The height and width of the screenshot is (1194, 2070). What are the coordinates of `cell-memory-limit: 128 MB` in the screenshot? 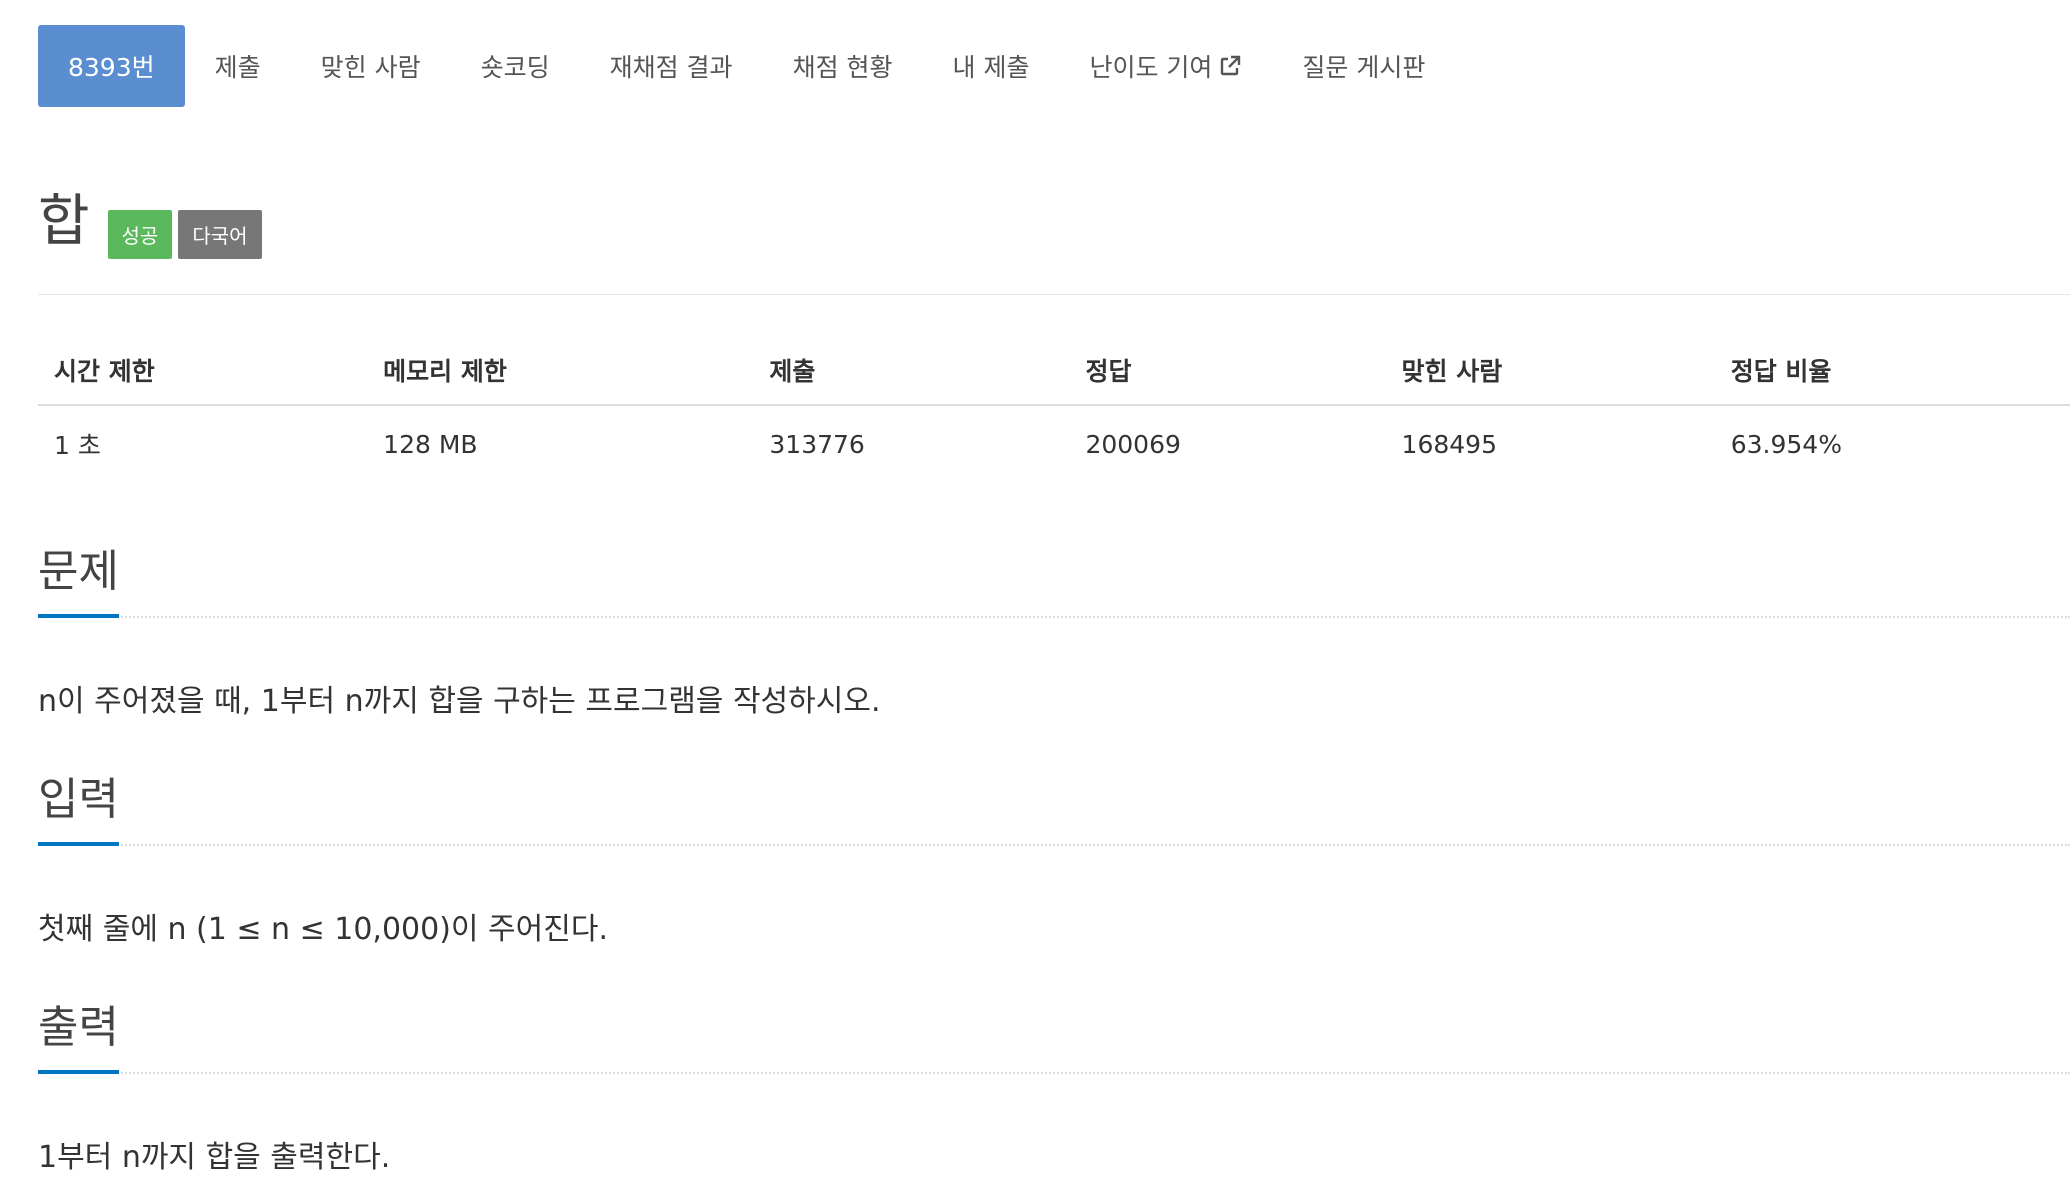 It's located at (430, 444).